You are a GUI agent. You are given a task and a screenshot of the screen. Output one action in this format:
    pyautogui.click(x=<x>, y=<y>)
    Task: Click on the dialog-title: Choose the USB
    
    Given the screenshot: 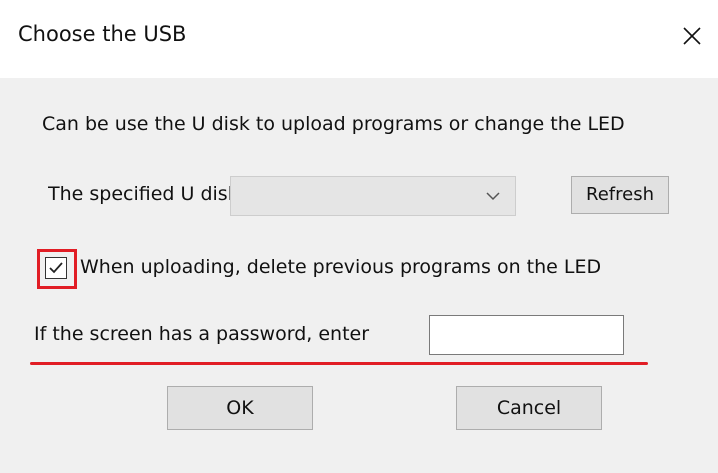 What is the action you would take?
    pyautogui.click(x=102, y=34)
    